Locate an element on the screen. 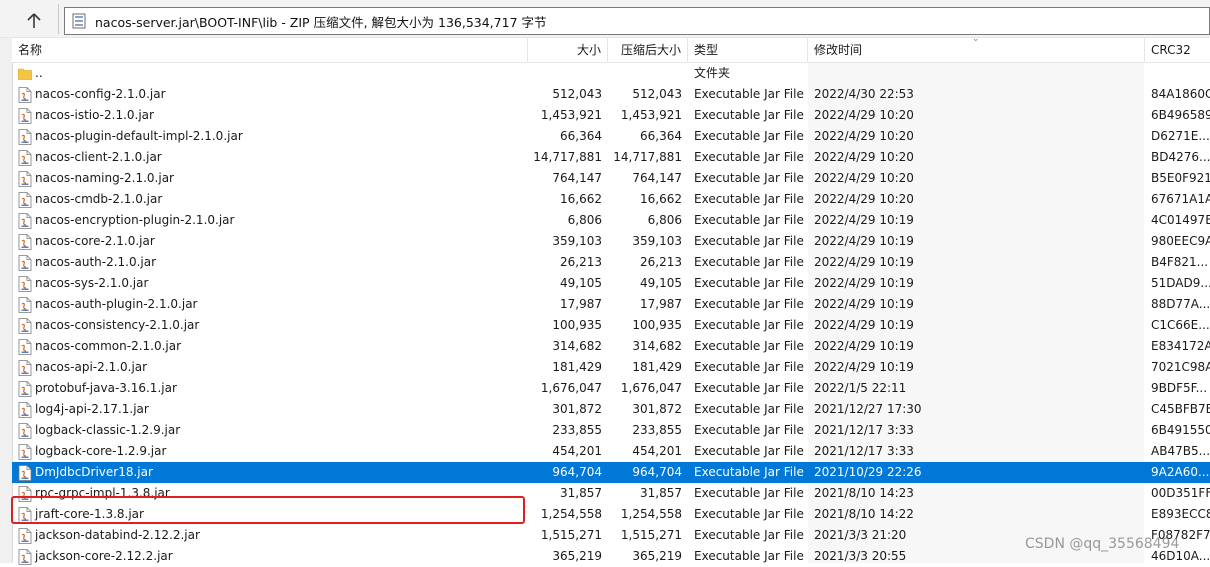 Image resolution: width=1210 pixels, height=567 pixels. file-crc: 84A1860C is located at coordinates (1180, 94).